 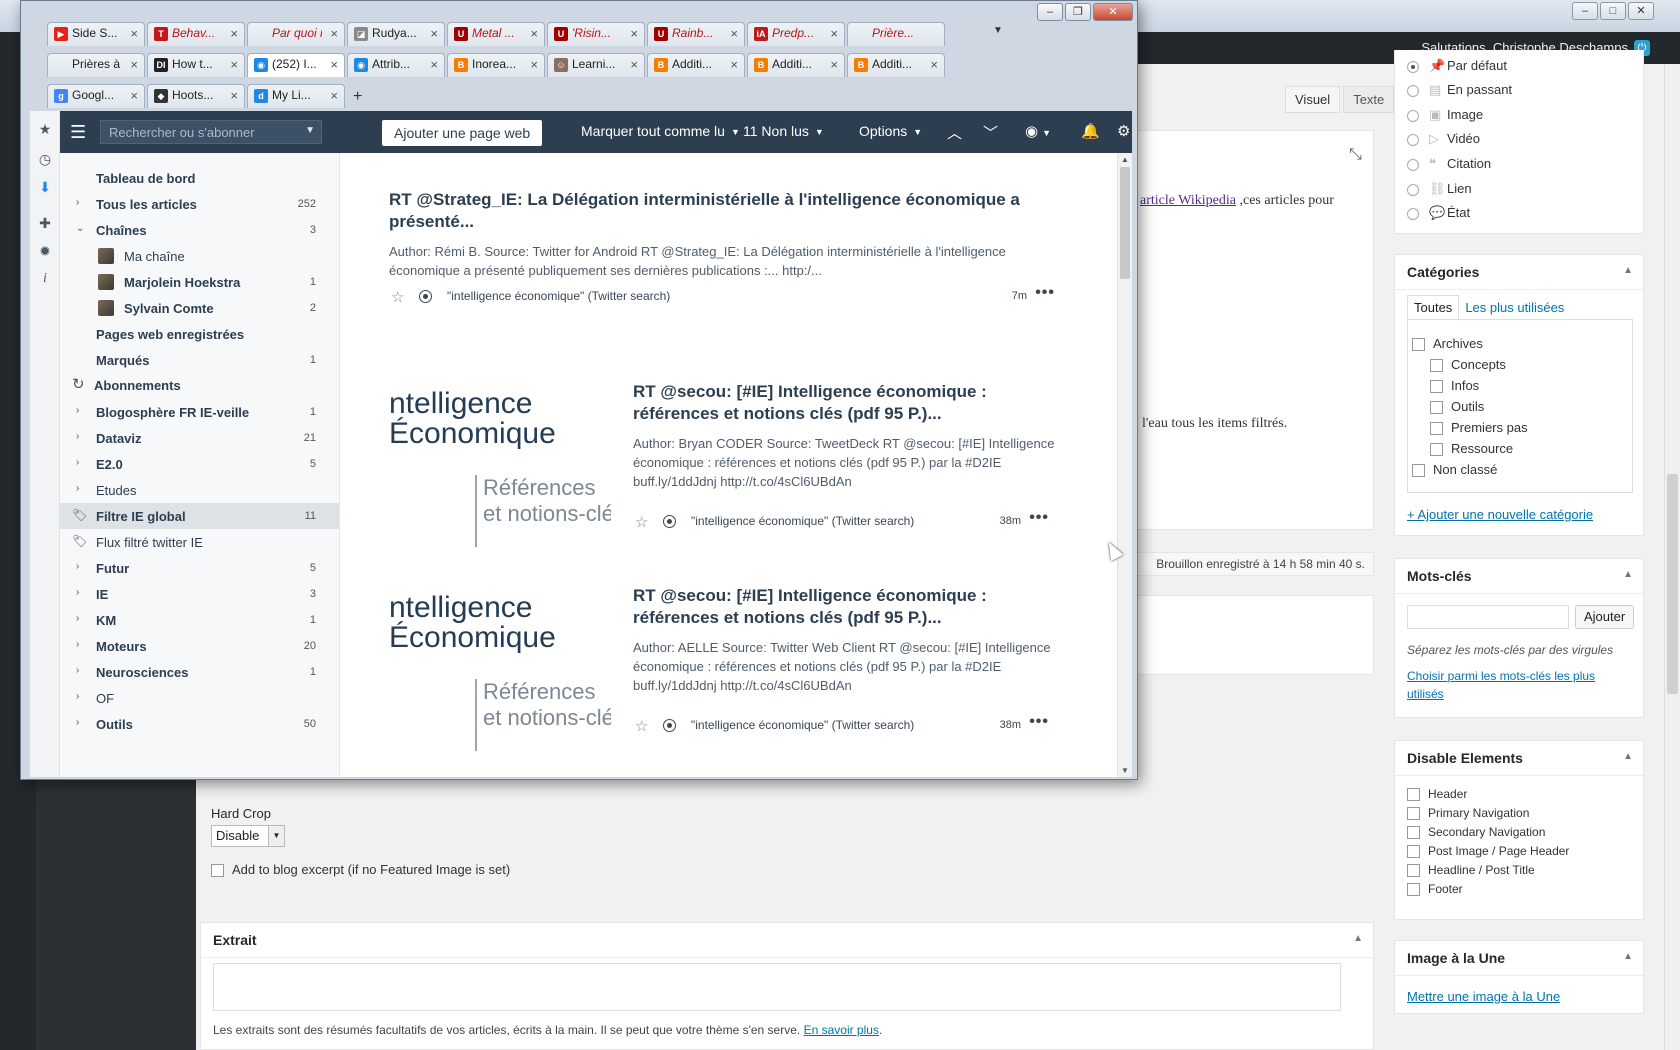 I want to click on download-arrow-icon: ⬇, so click(x=45, y=187).